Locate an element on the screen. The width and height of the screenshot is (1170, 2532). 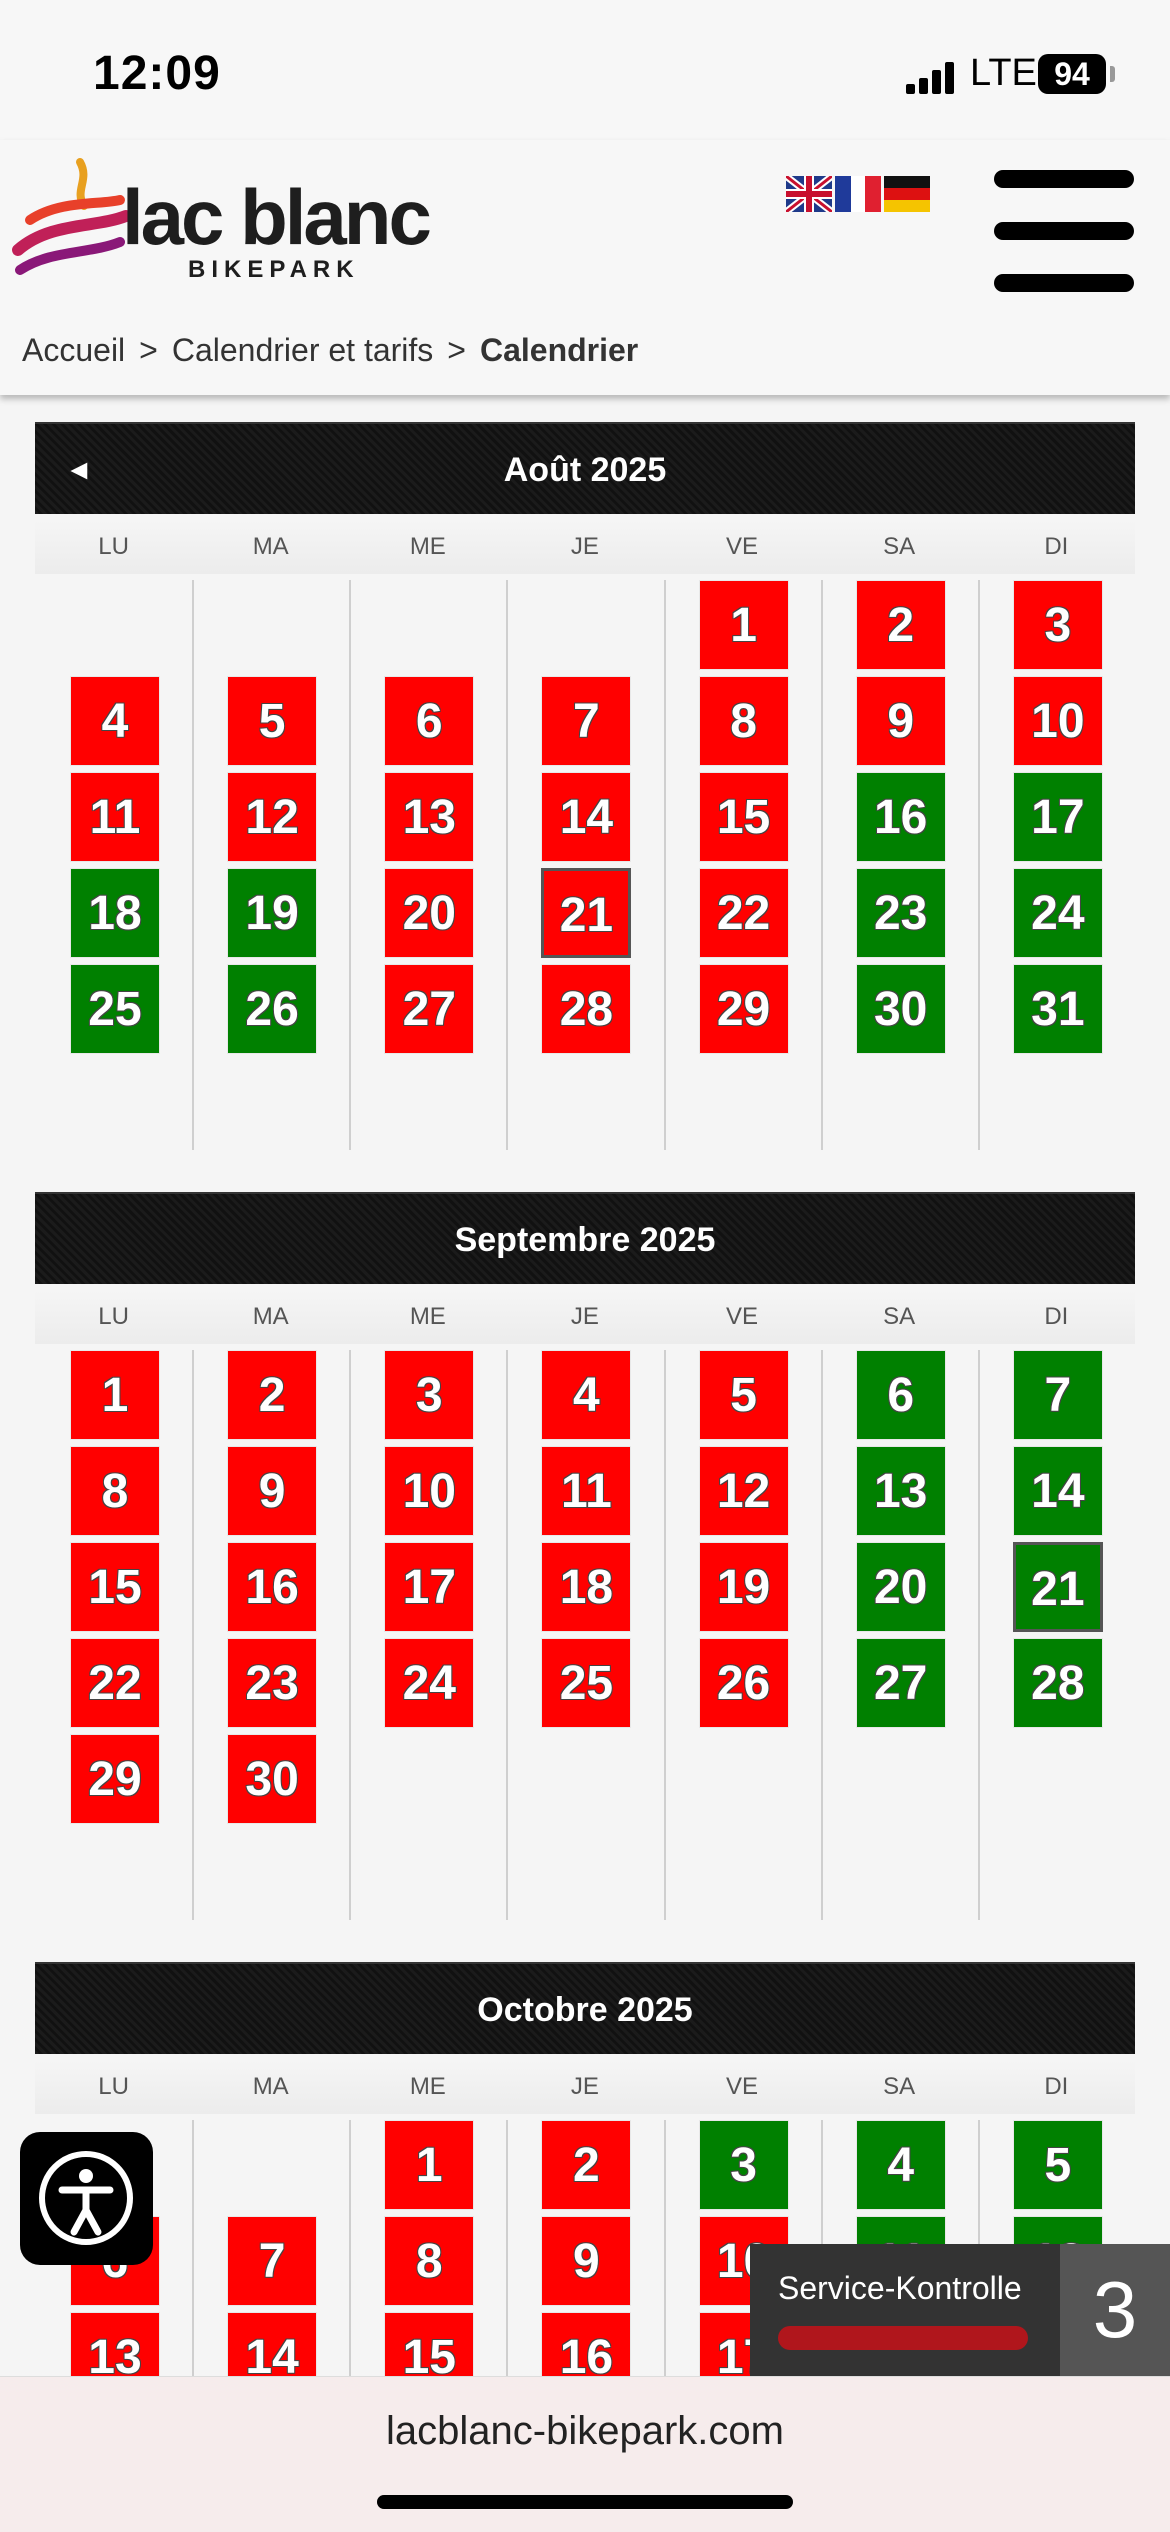
battery-tip is located at coordinates (1112, 74).